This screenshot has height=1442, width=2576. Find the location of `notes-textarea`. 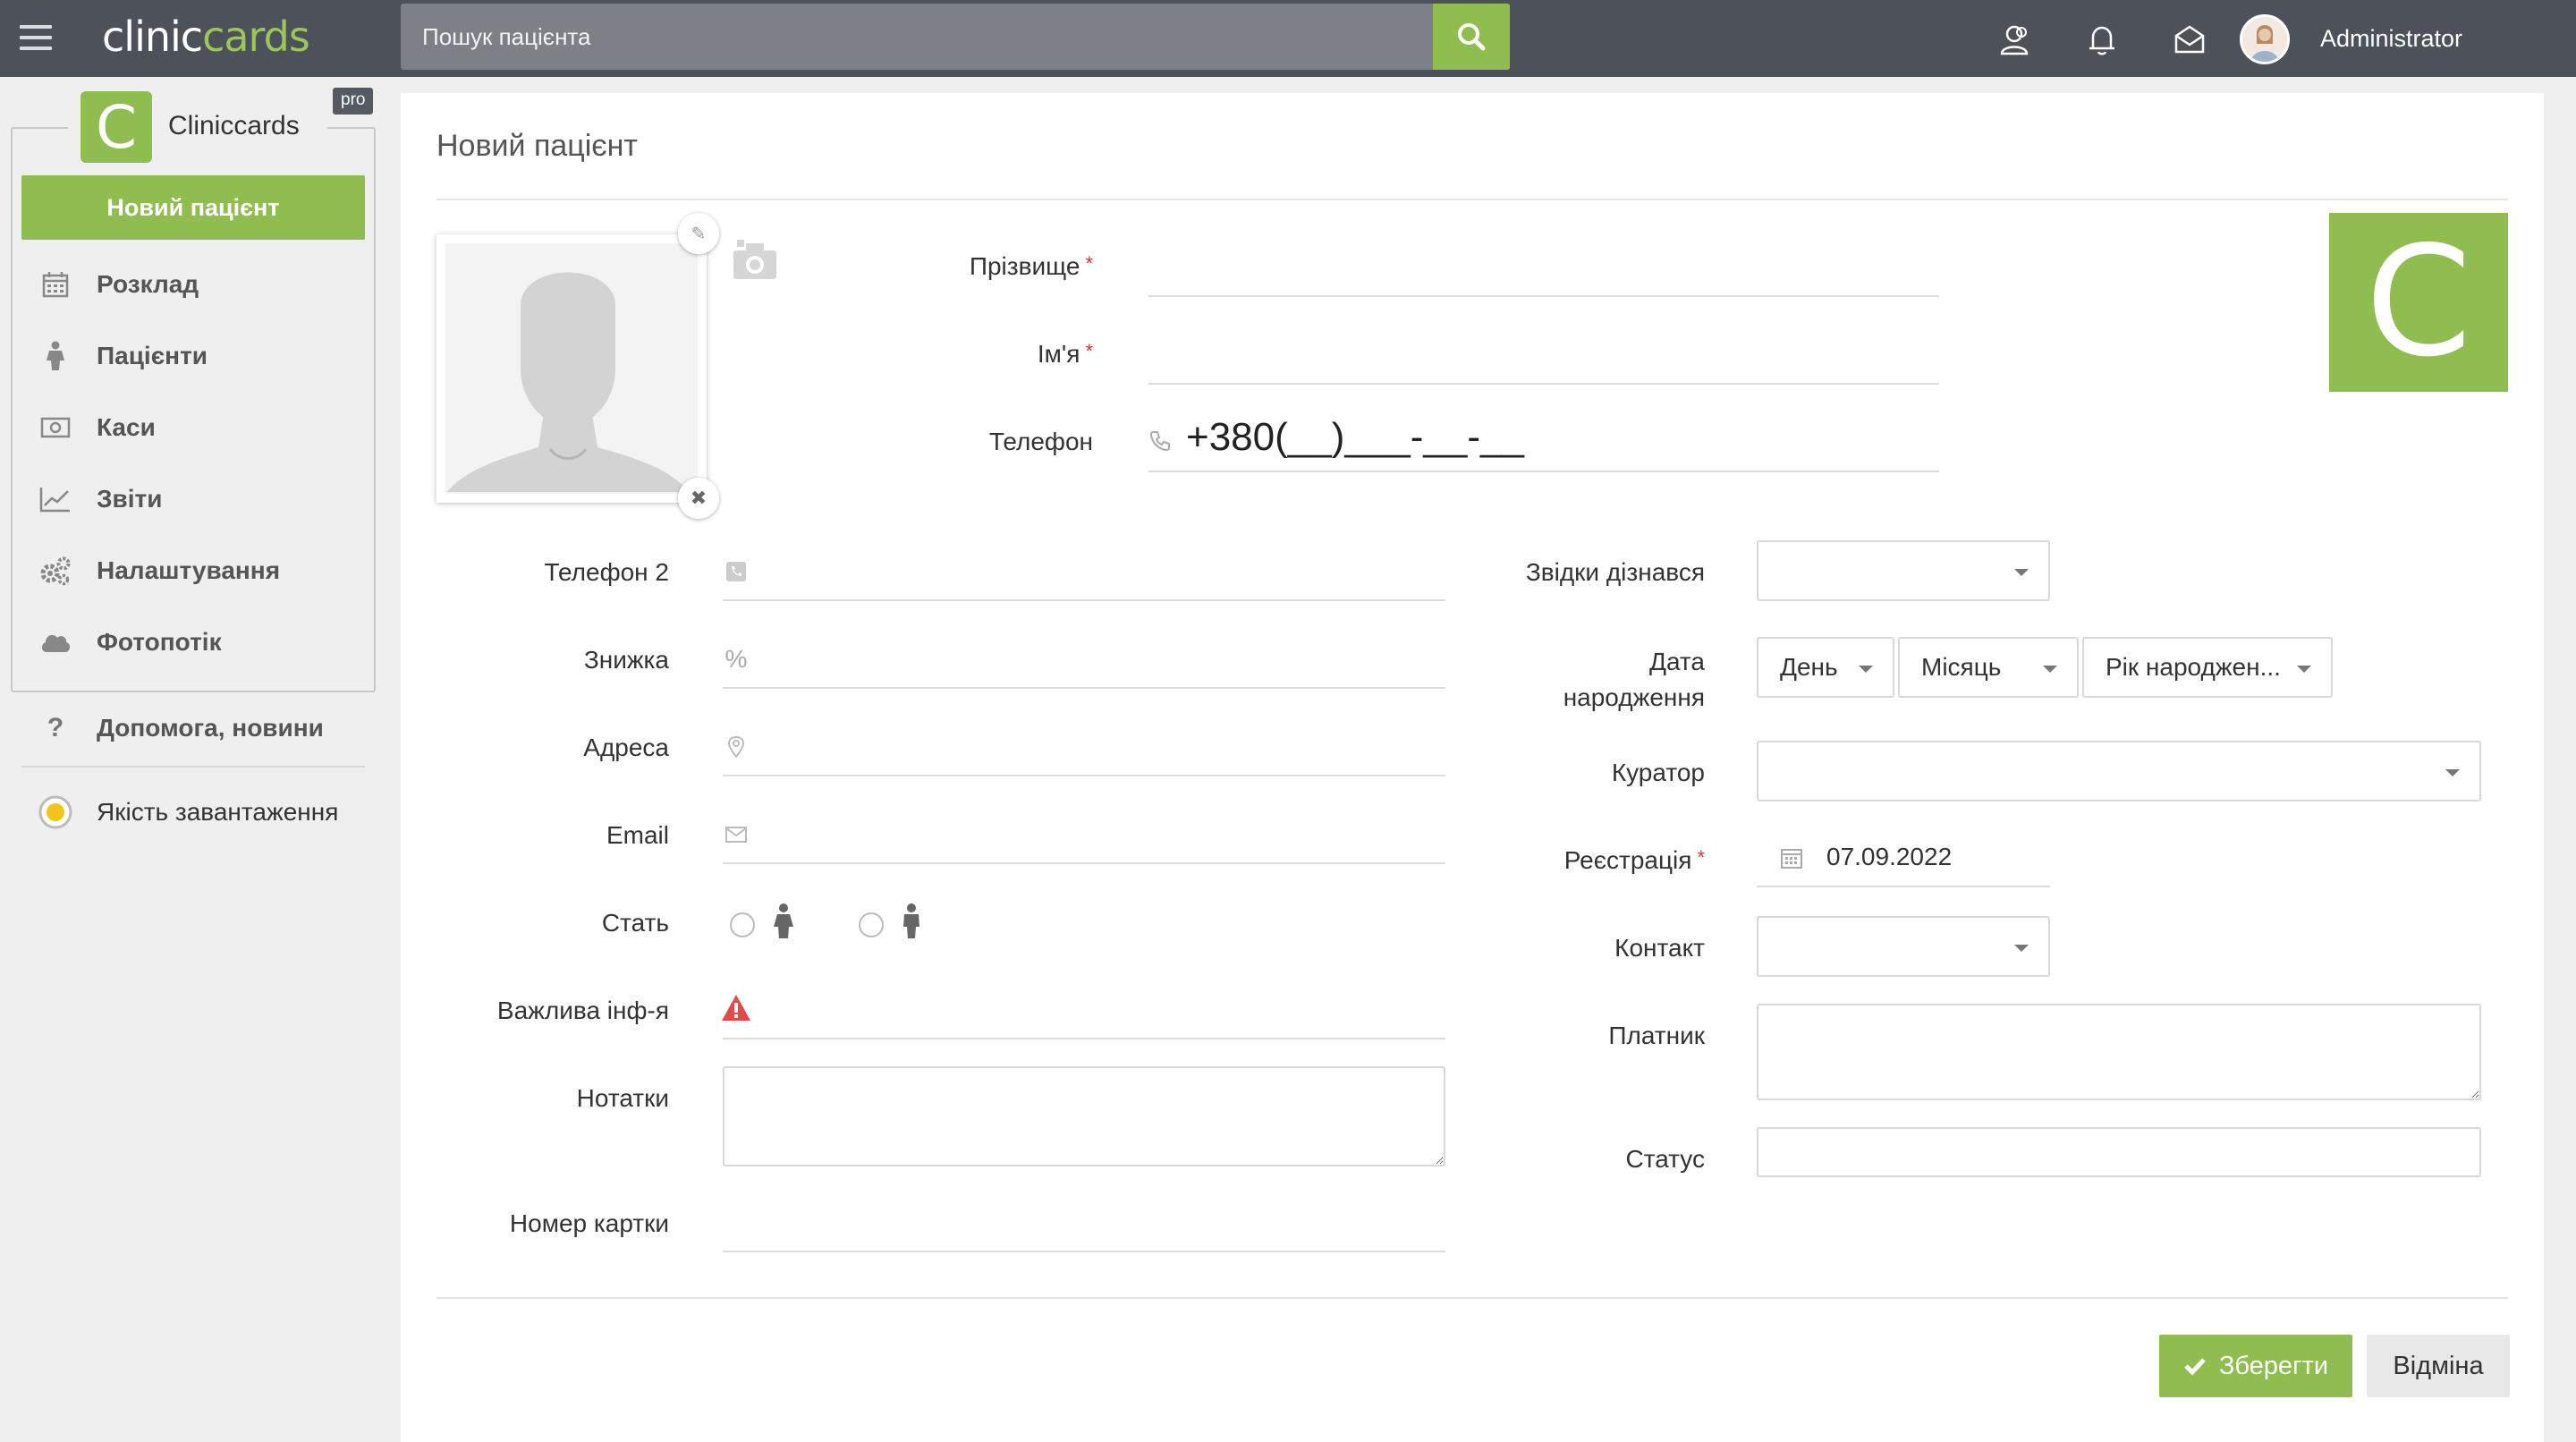

notes-textarea is located at coordinates (1084, 1116).